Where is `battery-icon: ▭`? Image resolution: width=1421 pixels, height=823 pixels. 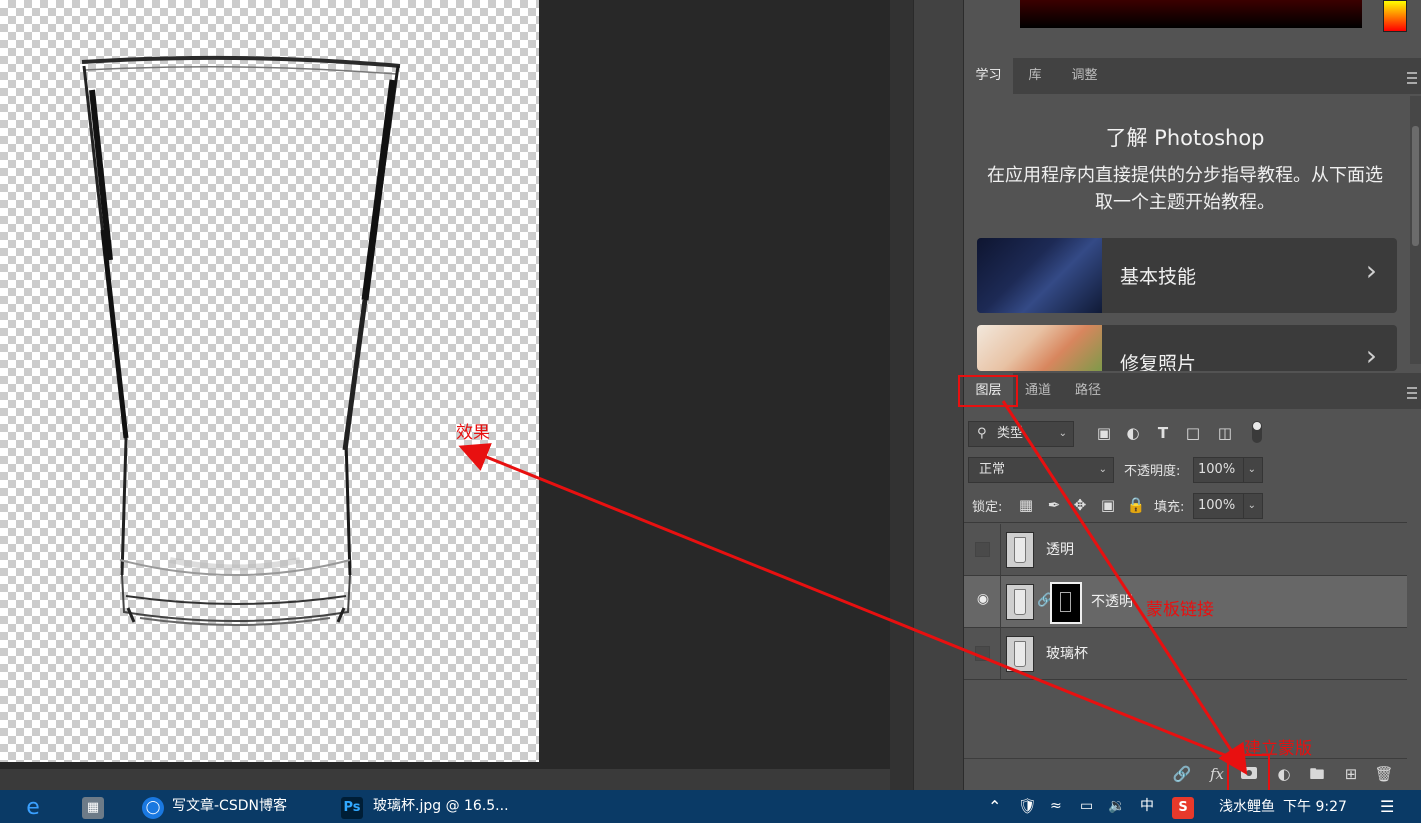
battery-icon: ▭ is located at coordinates (1086, 806).